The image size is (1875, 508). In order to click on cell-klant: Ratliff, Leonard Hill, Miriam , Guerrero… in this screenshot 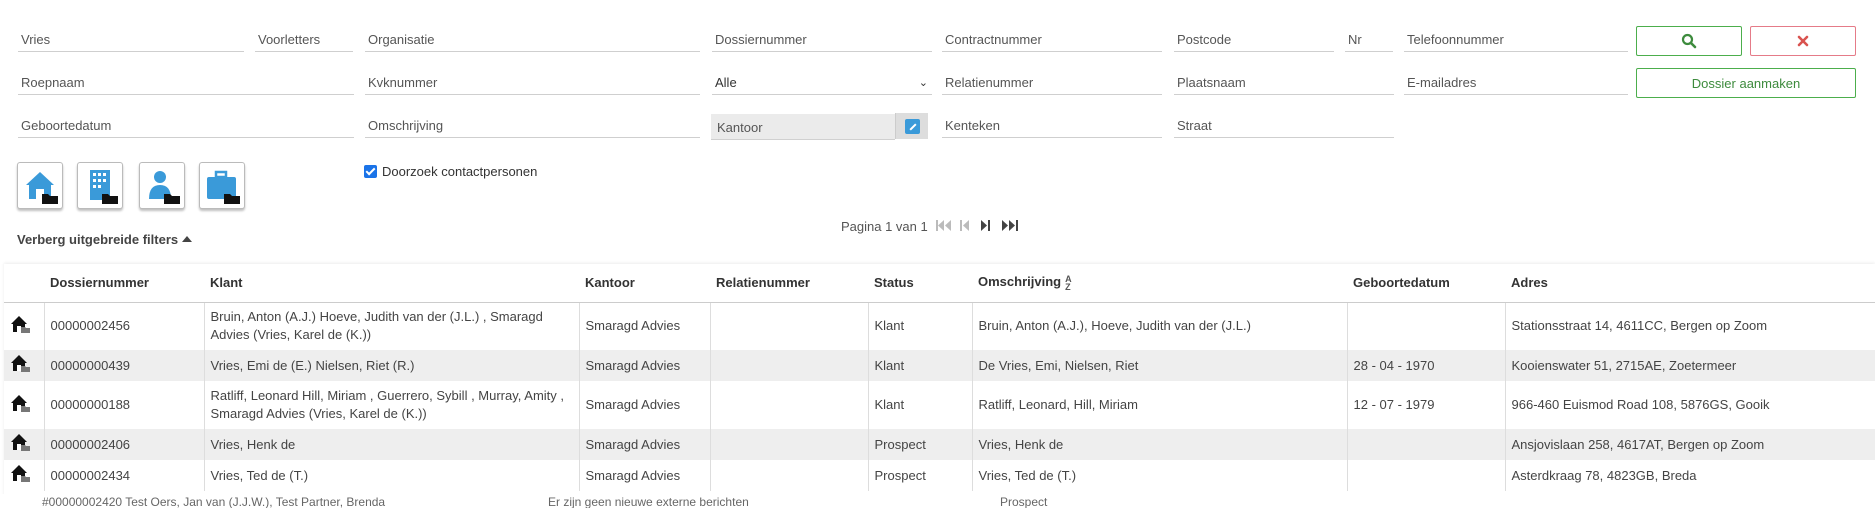, I will do `click(391, 405)`.